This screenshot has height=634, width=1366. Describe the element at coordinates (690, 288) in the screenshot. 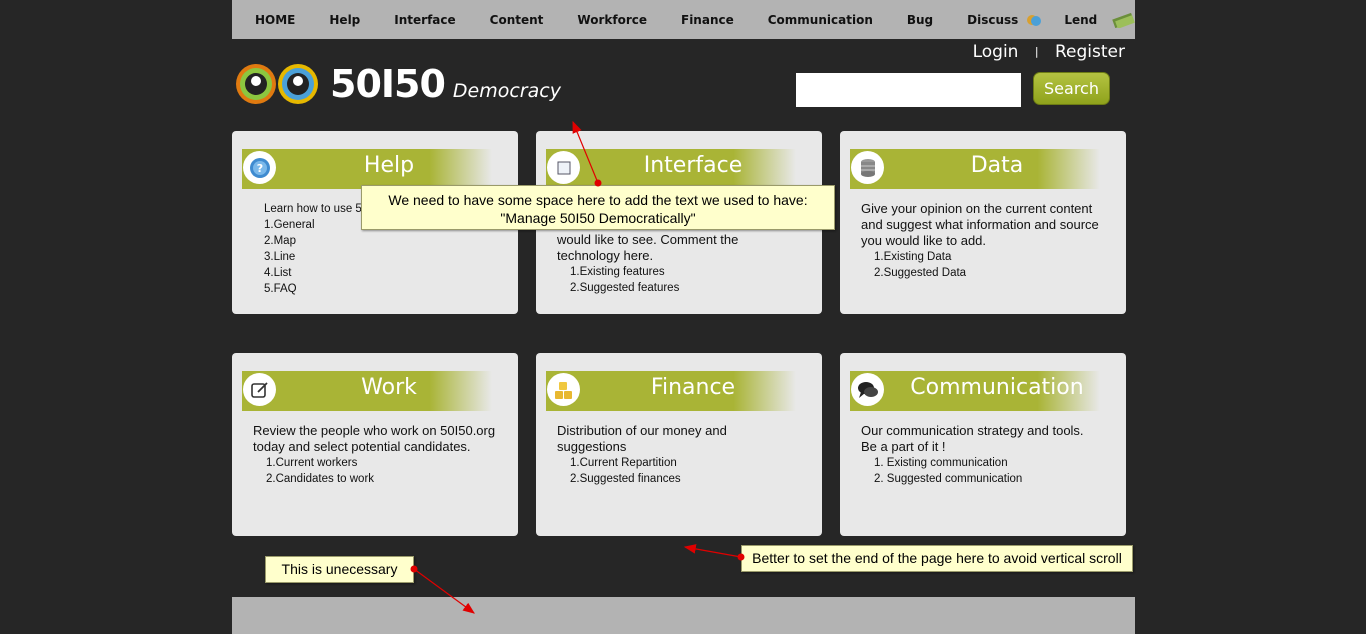

I see `card-link: 2.Suggested features` at that location.